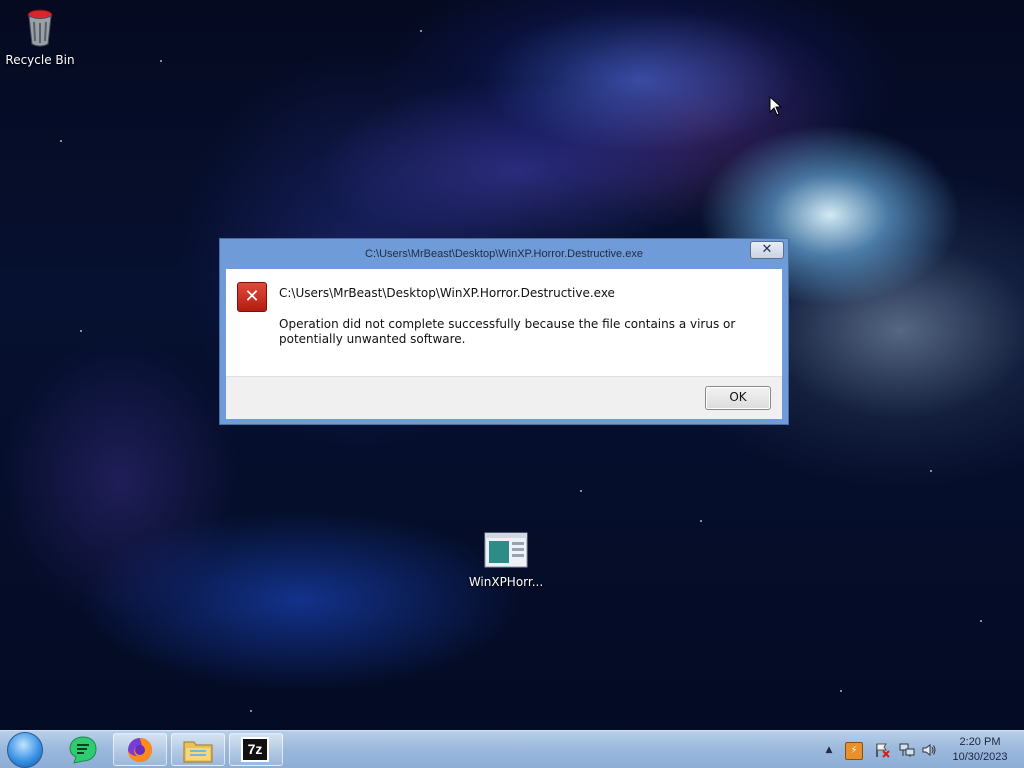 The height and width of the screenshot is (768, 1024). I want to click on show-hidden-icons-icon: ▲, so click(829, 750).